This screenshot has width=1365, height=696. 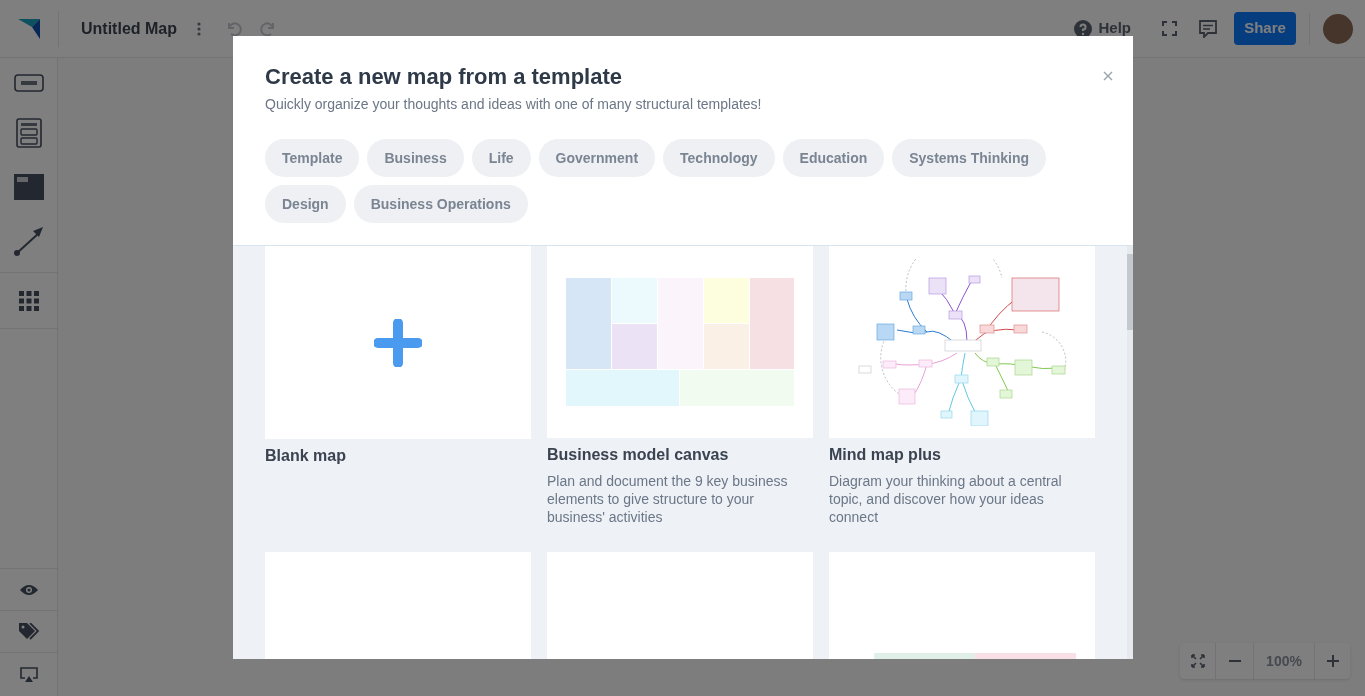 What do you see at coordinates (668, 499) in the screenshot?
I see `template-description: Plan and document the 9 key business elements to give structure to your business' activities` at bounding box center [668, 499].